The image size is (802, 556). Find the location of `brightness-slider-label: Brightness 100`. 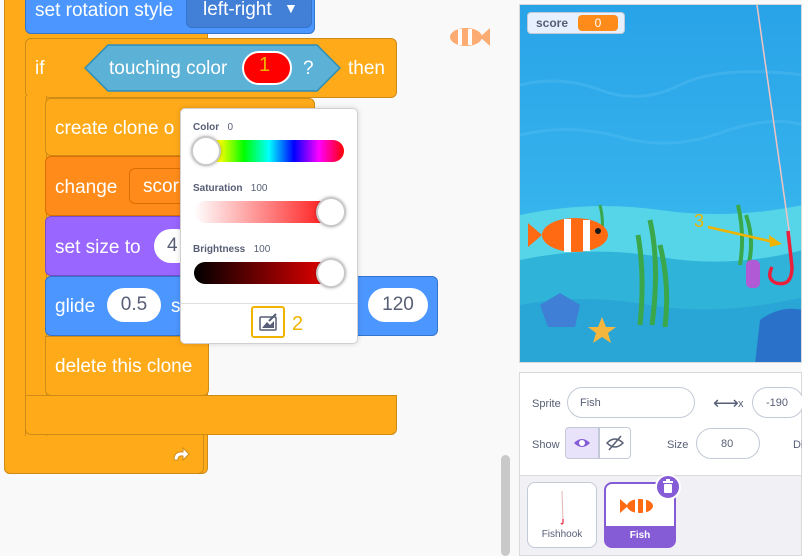

brightness-slider-label: Brightness 100 is located at coordinates (231, 249).